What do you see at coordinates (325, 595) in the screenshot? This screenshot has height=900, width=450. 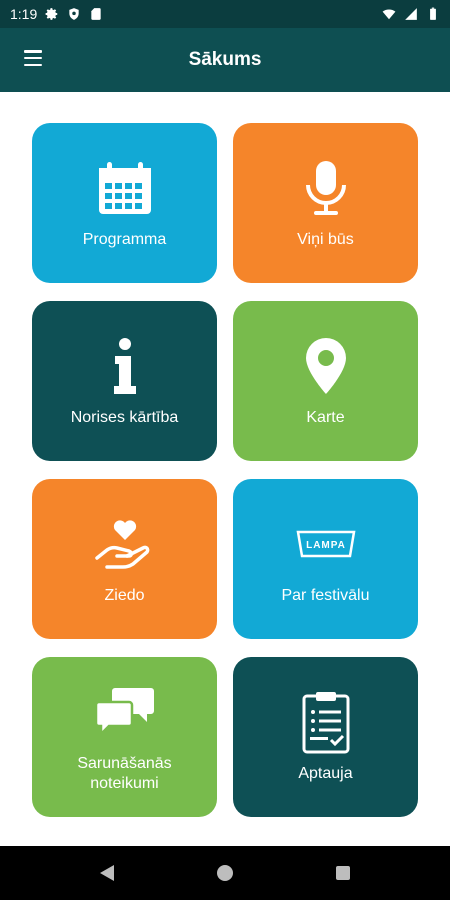 I see `tile-label: Par festivālu` at bounding box center [325, 595].